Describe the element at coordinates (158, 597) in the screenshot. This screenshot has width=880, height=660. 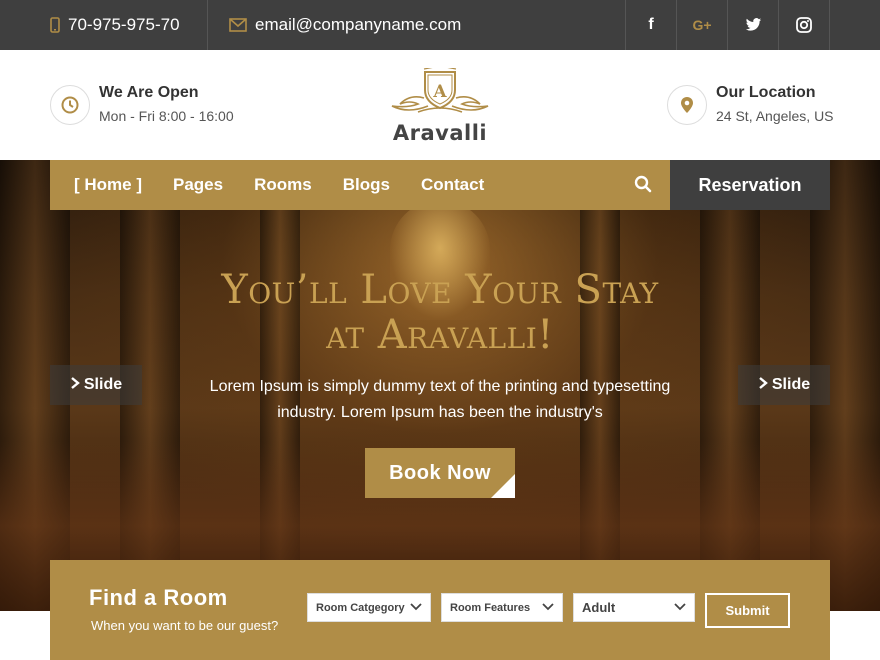
I see `find-room-title: Find a Room` at that location.